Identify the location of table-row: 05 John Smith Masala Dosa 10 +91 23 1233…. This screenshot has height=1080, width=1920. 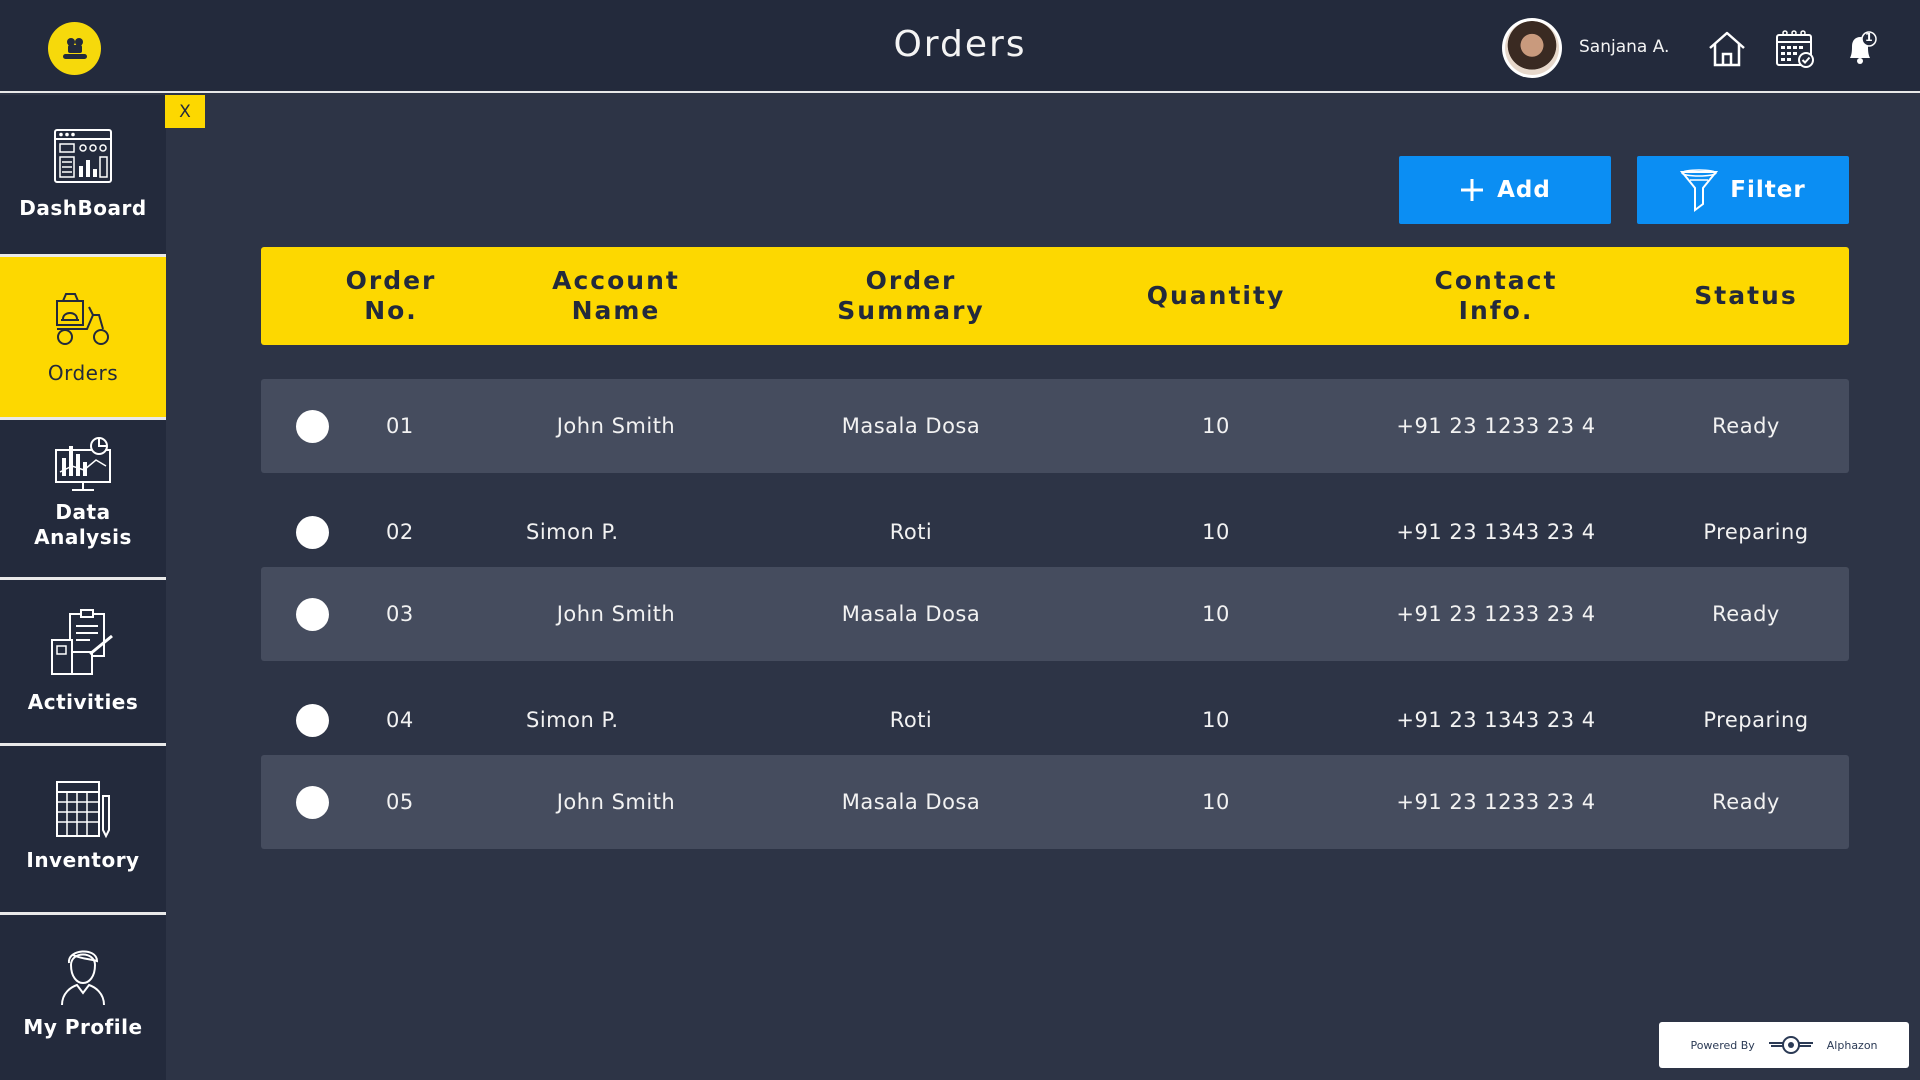
(1055, 802).